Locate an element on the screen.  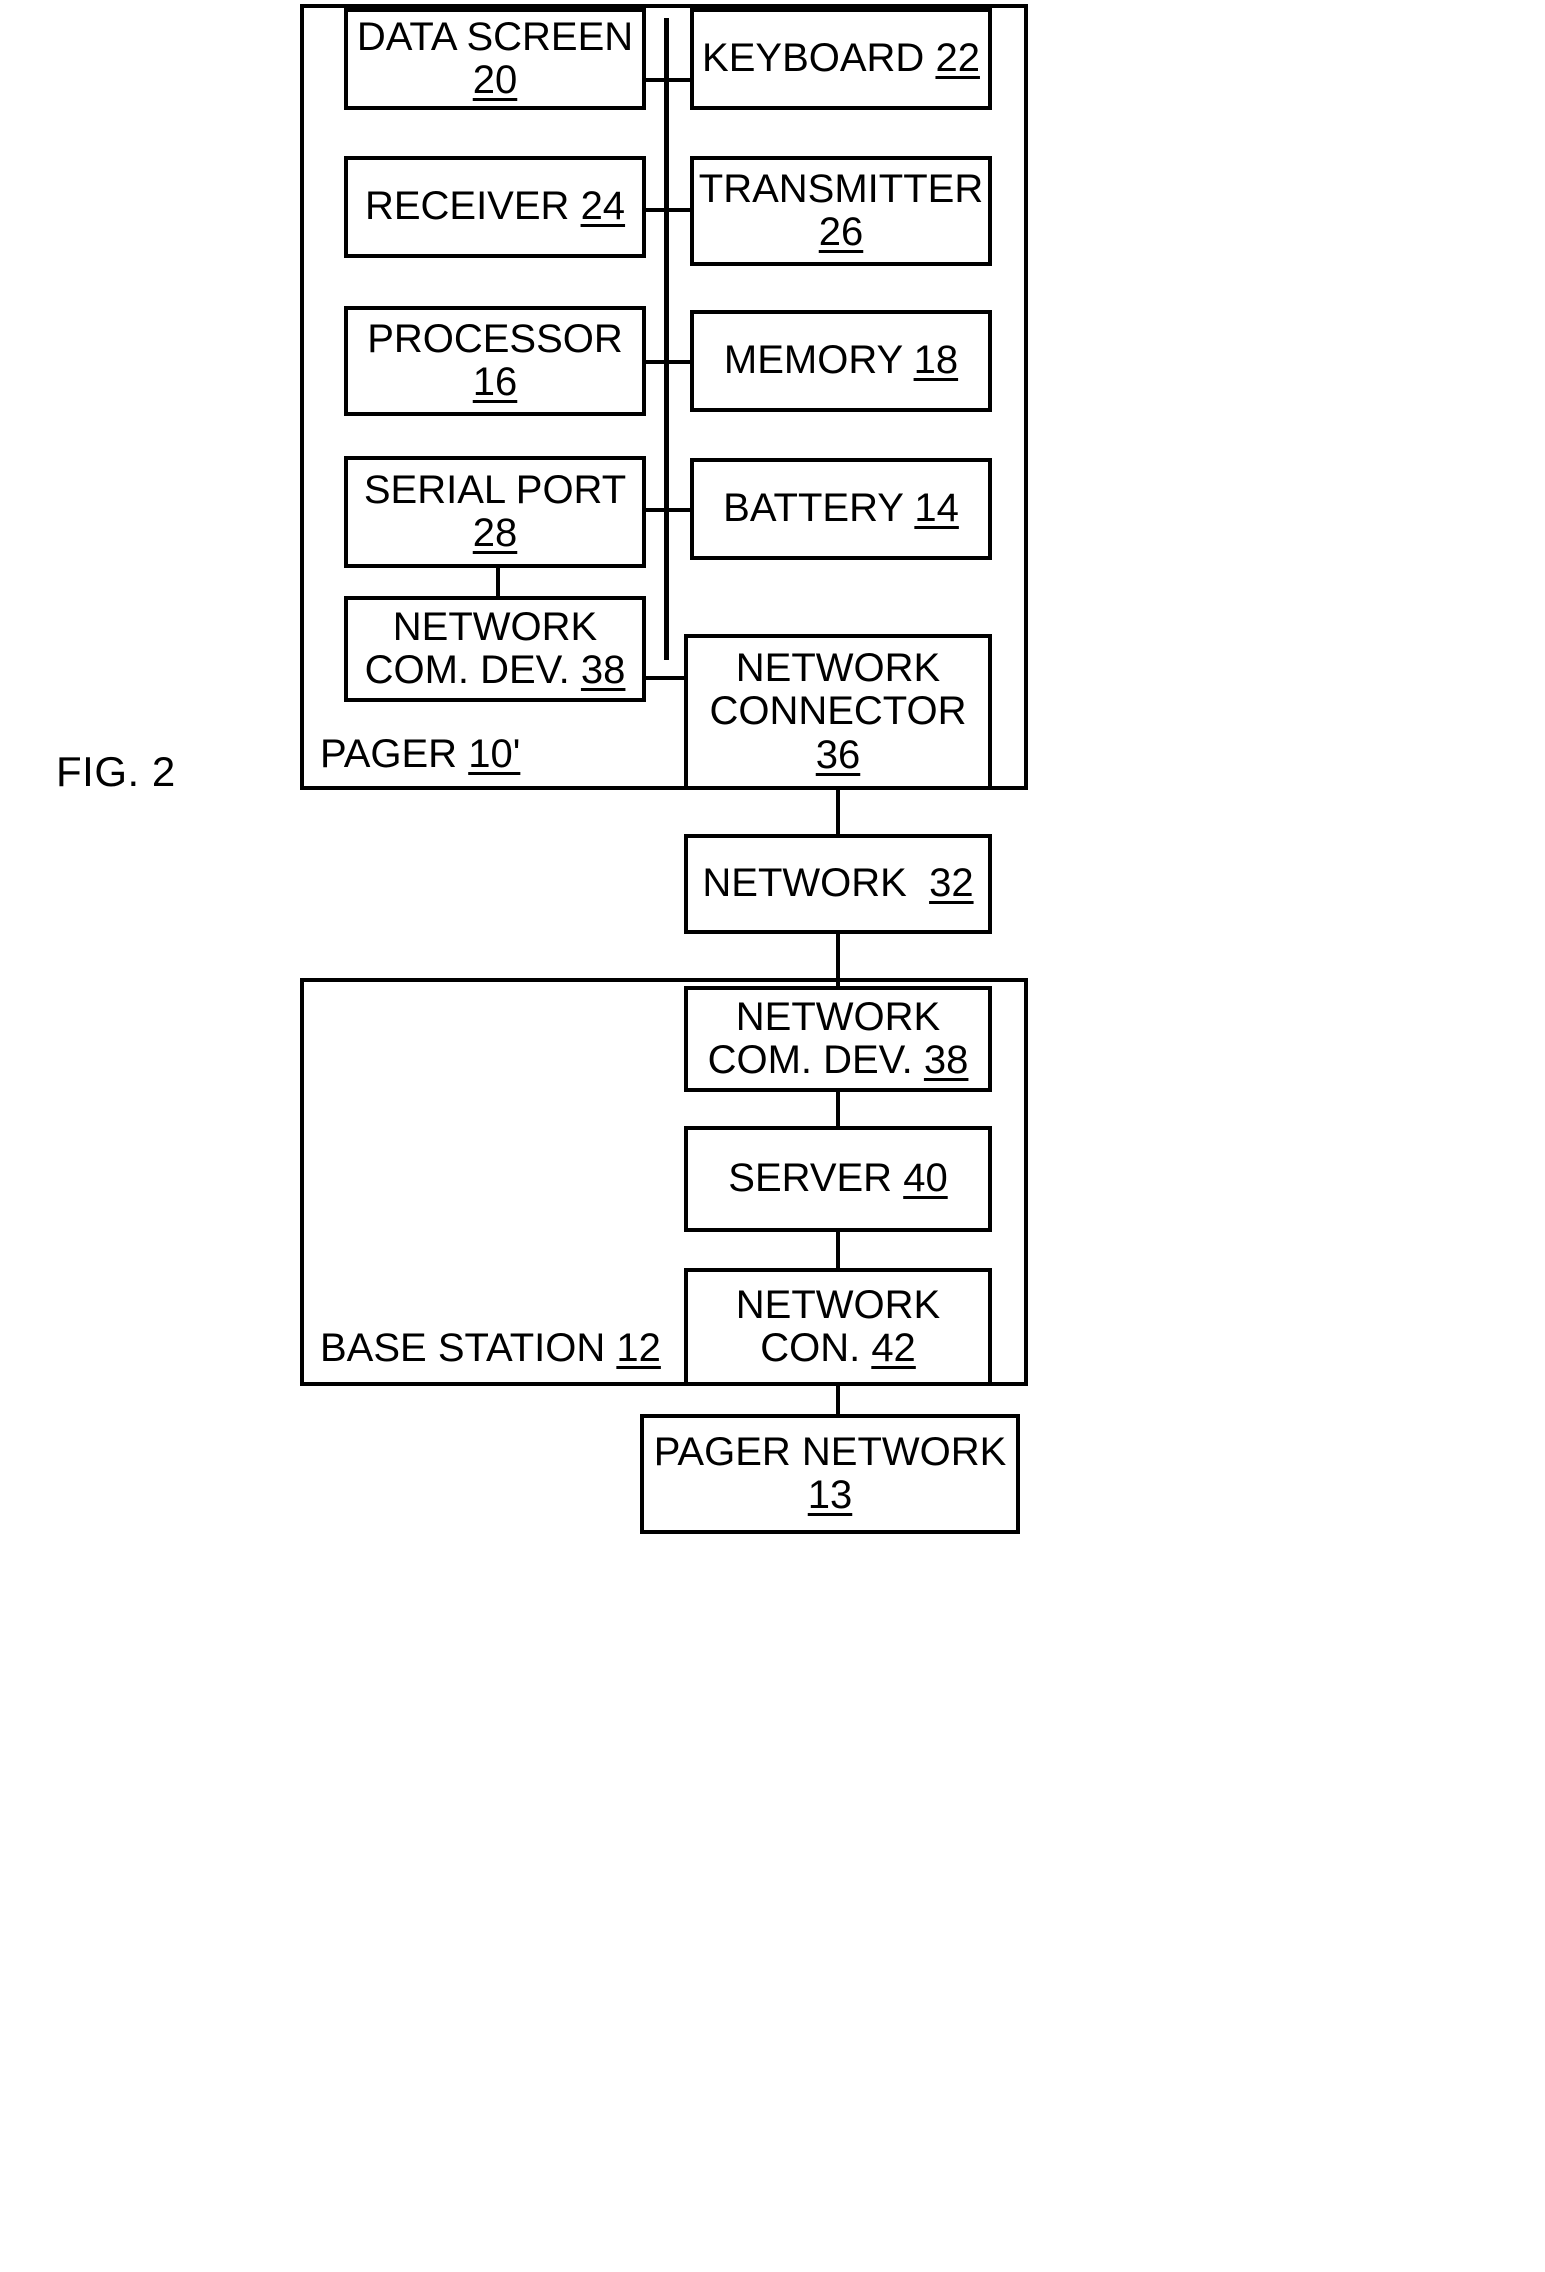
box-battery: BATTERY 14 is located at coordinates (841, 509).